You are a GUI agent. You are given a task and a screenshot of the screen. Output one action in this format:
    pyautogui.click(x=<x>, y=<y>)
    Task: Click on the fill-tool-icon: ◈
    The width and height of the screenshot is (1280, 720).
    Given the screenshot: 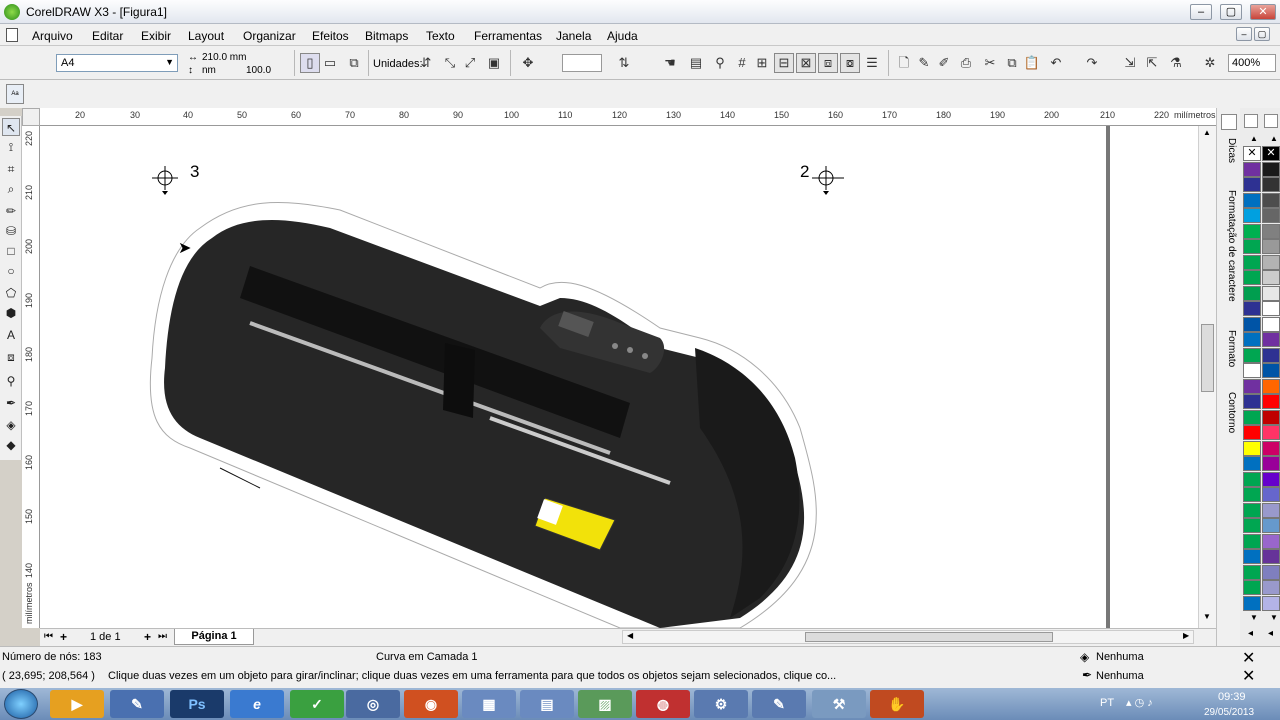 What is the action you would take?
    pyautogui.click(x=11, y=425)
    